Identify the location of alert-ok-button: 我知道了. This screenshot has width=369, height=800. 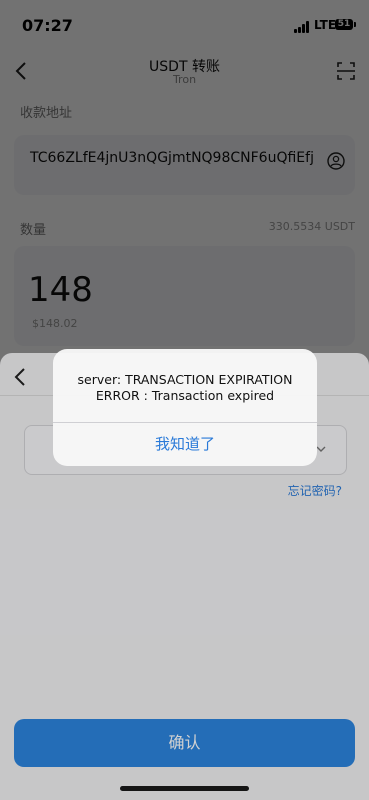
(185, 444).